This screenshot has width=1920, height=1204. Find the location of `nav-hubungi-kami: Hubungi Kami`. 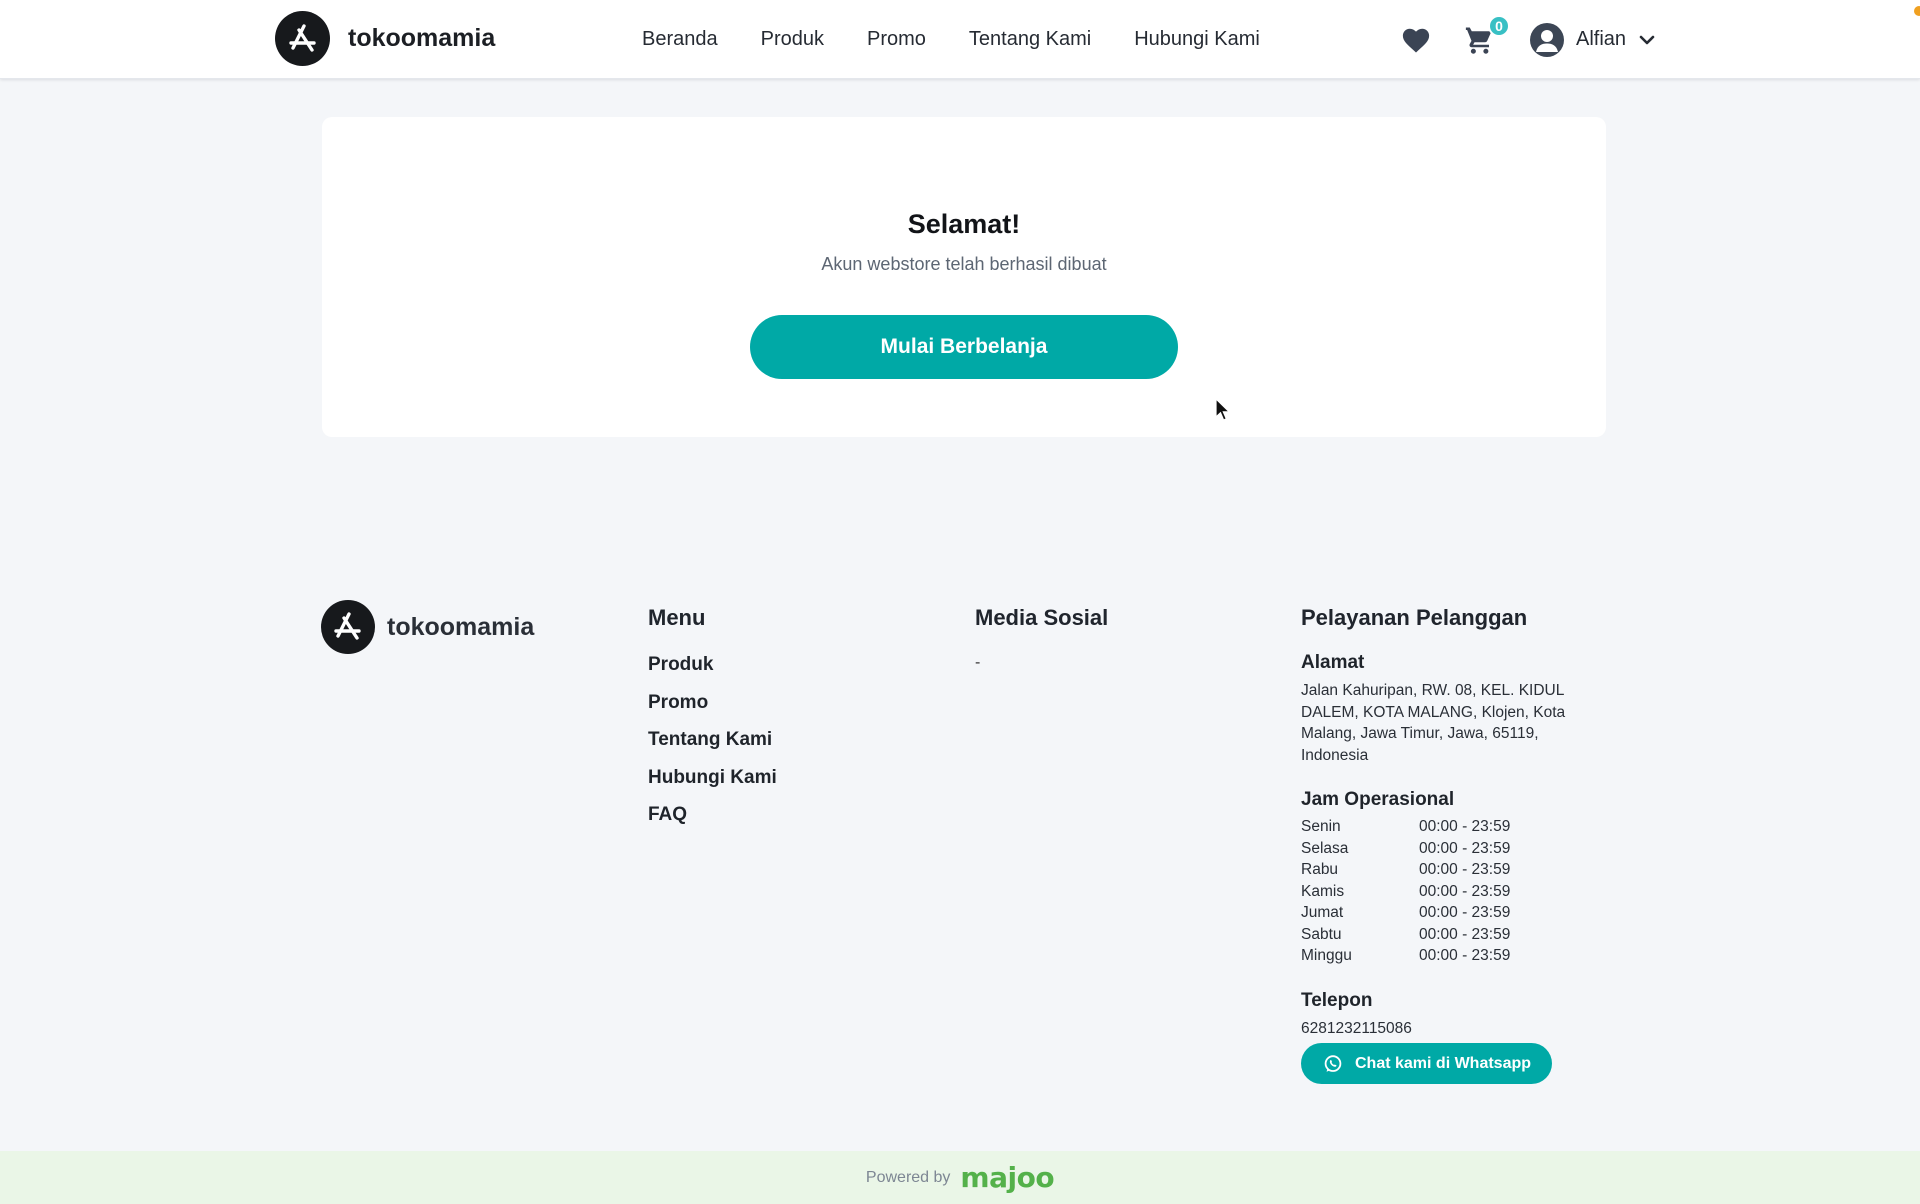

nav-hubungi-kami: Hubungi Kami is located at coordinates (1197, 39).